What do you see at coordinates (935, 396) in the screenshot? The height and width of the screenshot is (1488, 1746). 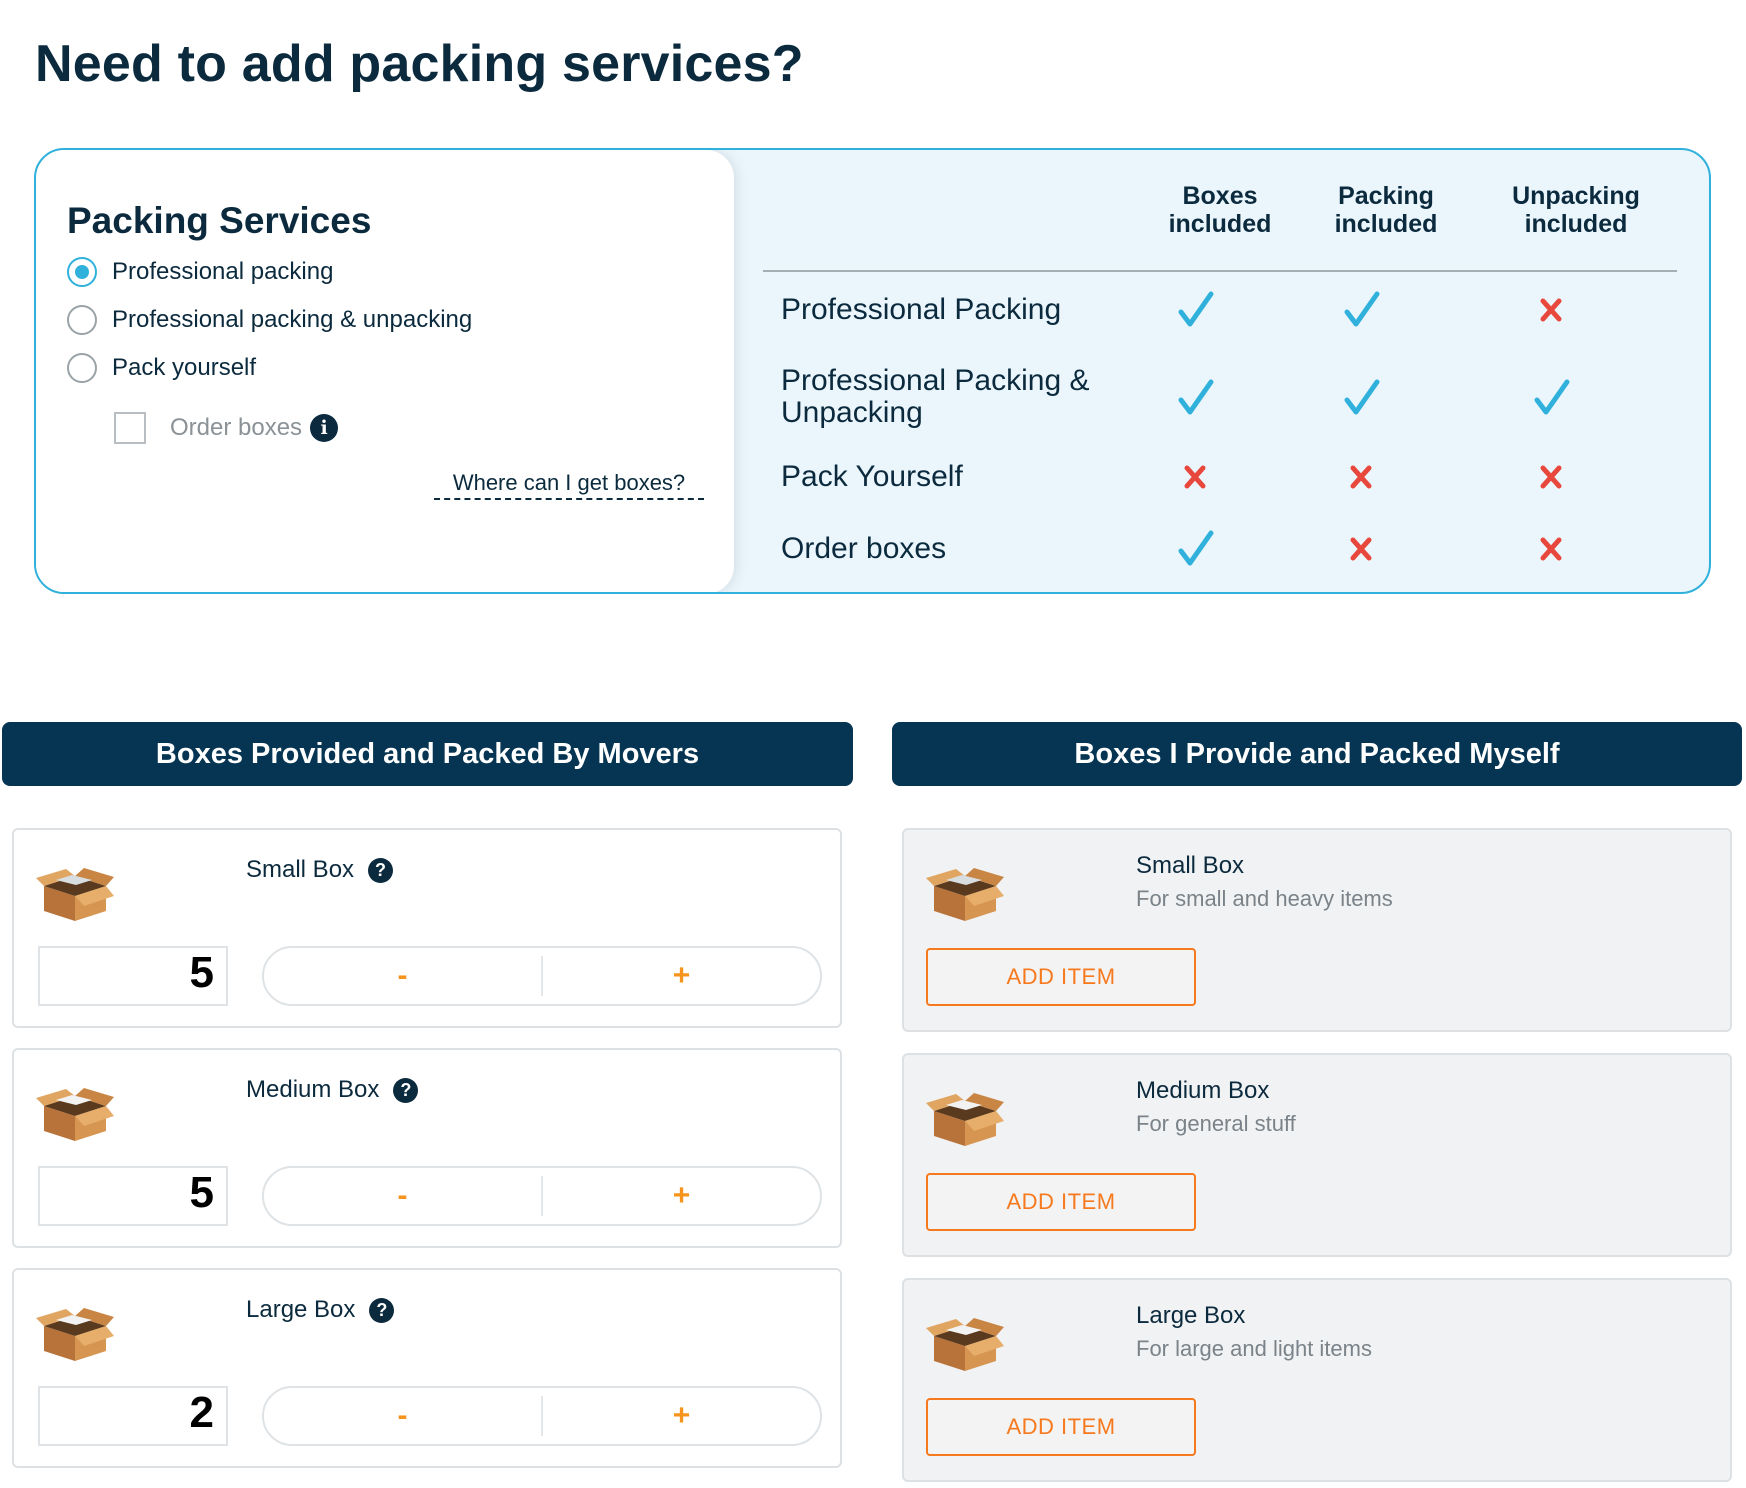 I see `row-label-professional-packing-unpacking: Professional Packing & Unpacking` at bounding box center [935, 396].